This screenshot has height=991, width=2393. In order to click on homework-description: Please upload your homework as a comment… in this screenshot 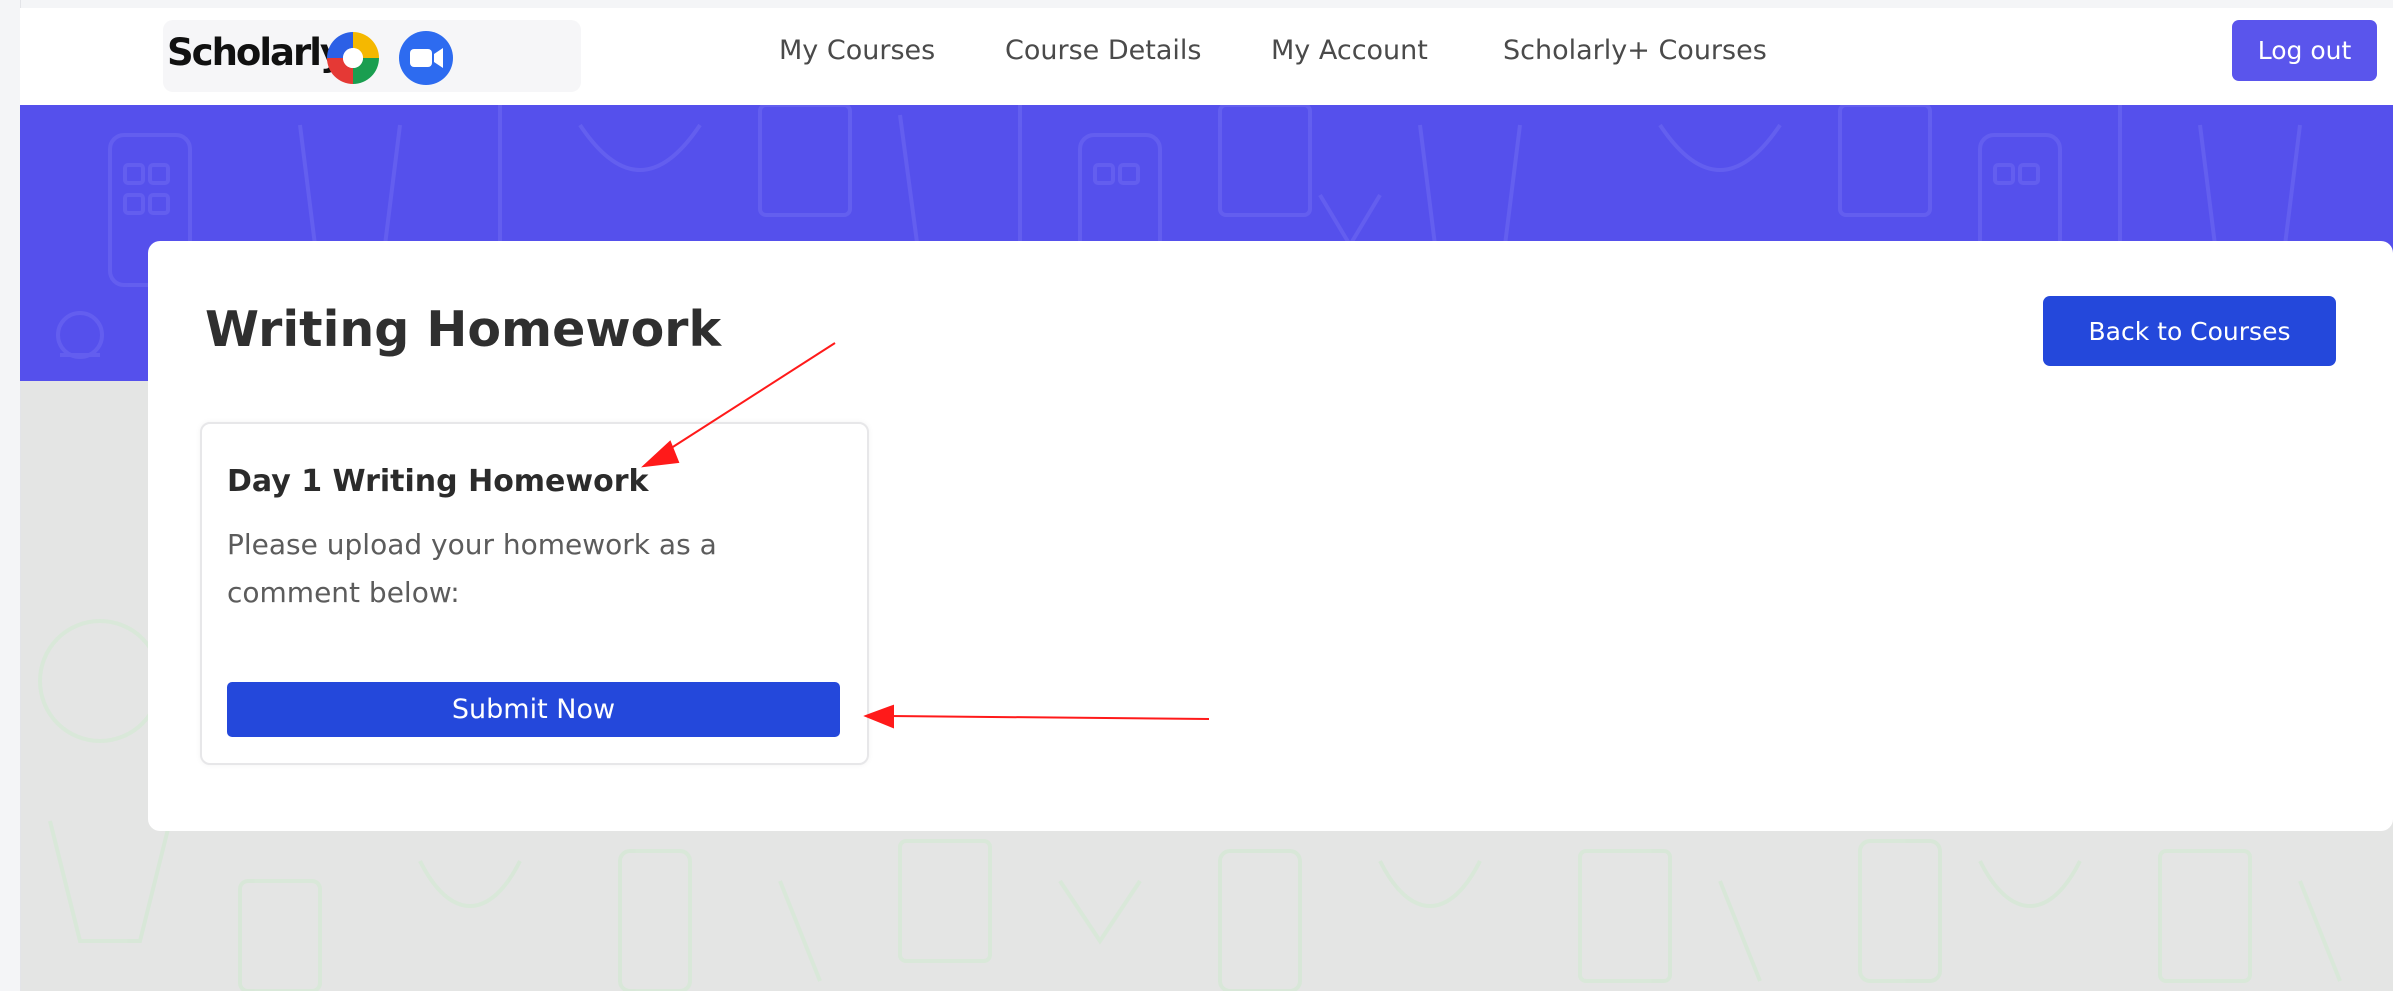, I will do `click(472, 568)`.